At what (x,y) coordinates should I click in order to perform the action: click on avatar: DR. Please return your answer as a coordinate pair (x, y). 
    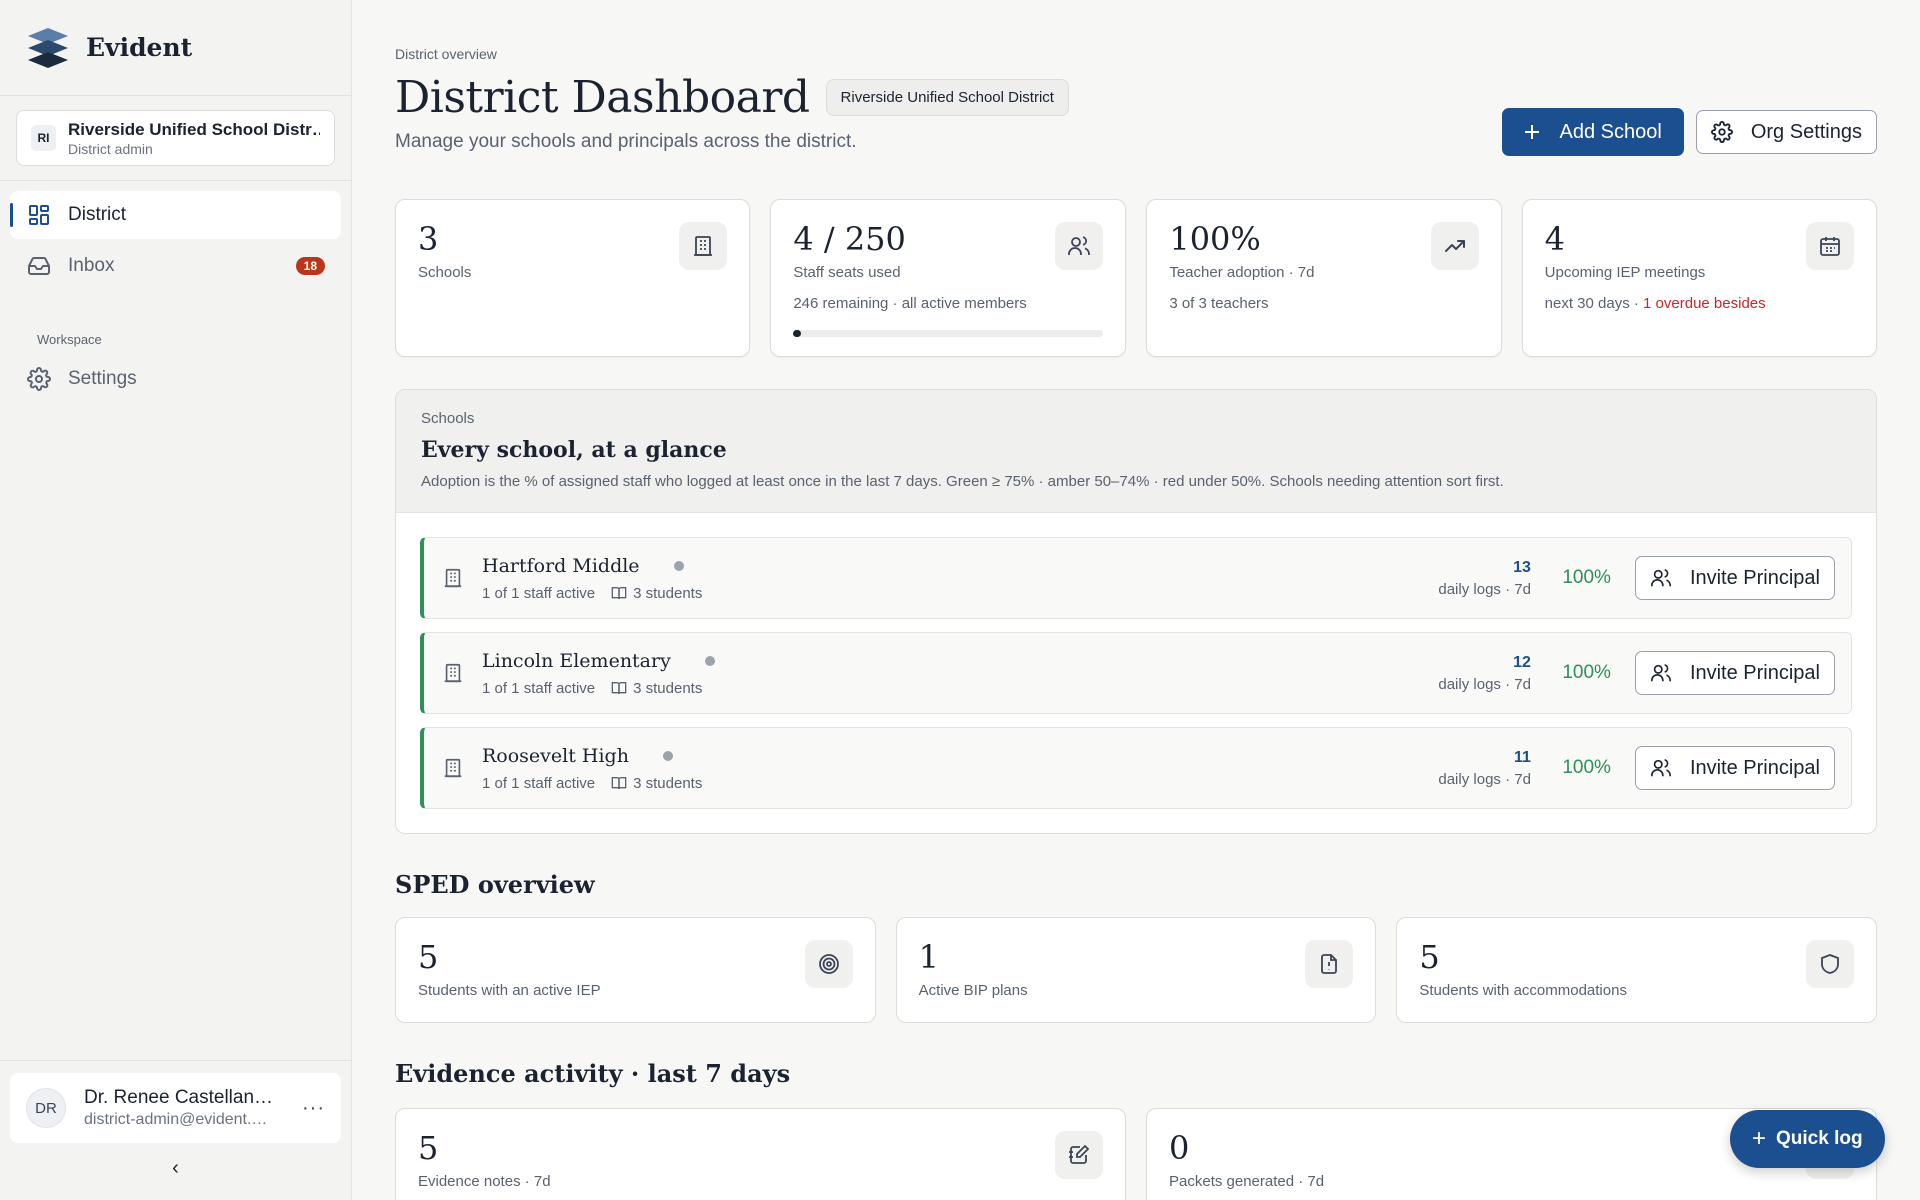
    Looking at the image, I should click on (46, 1108).